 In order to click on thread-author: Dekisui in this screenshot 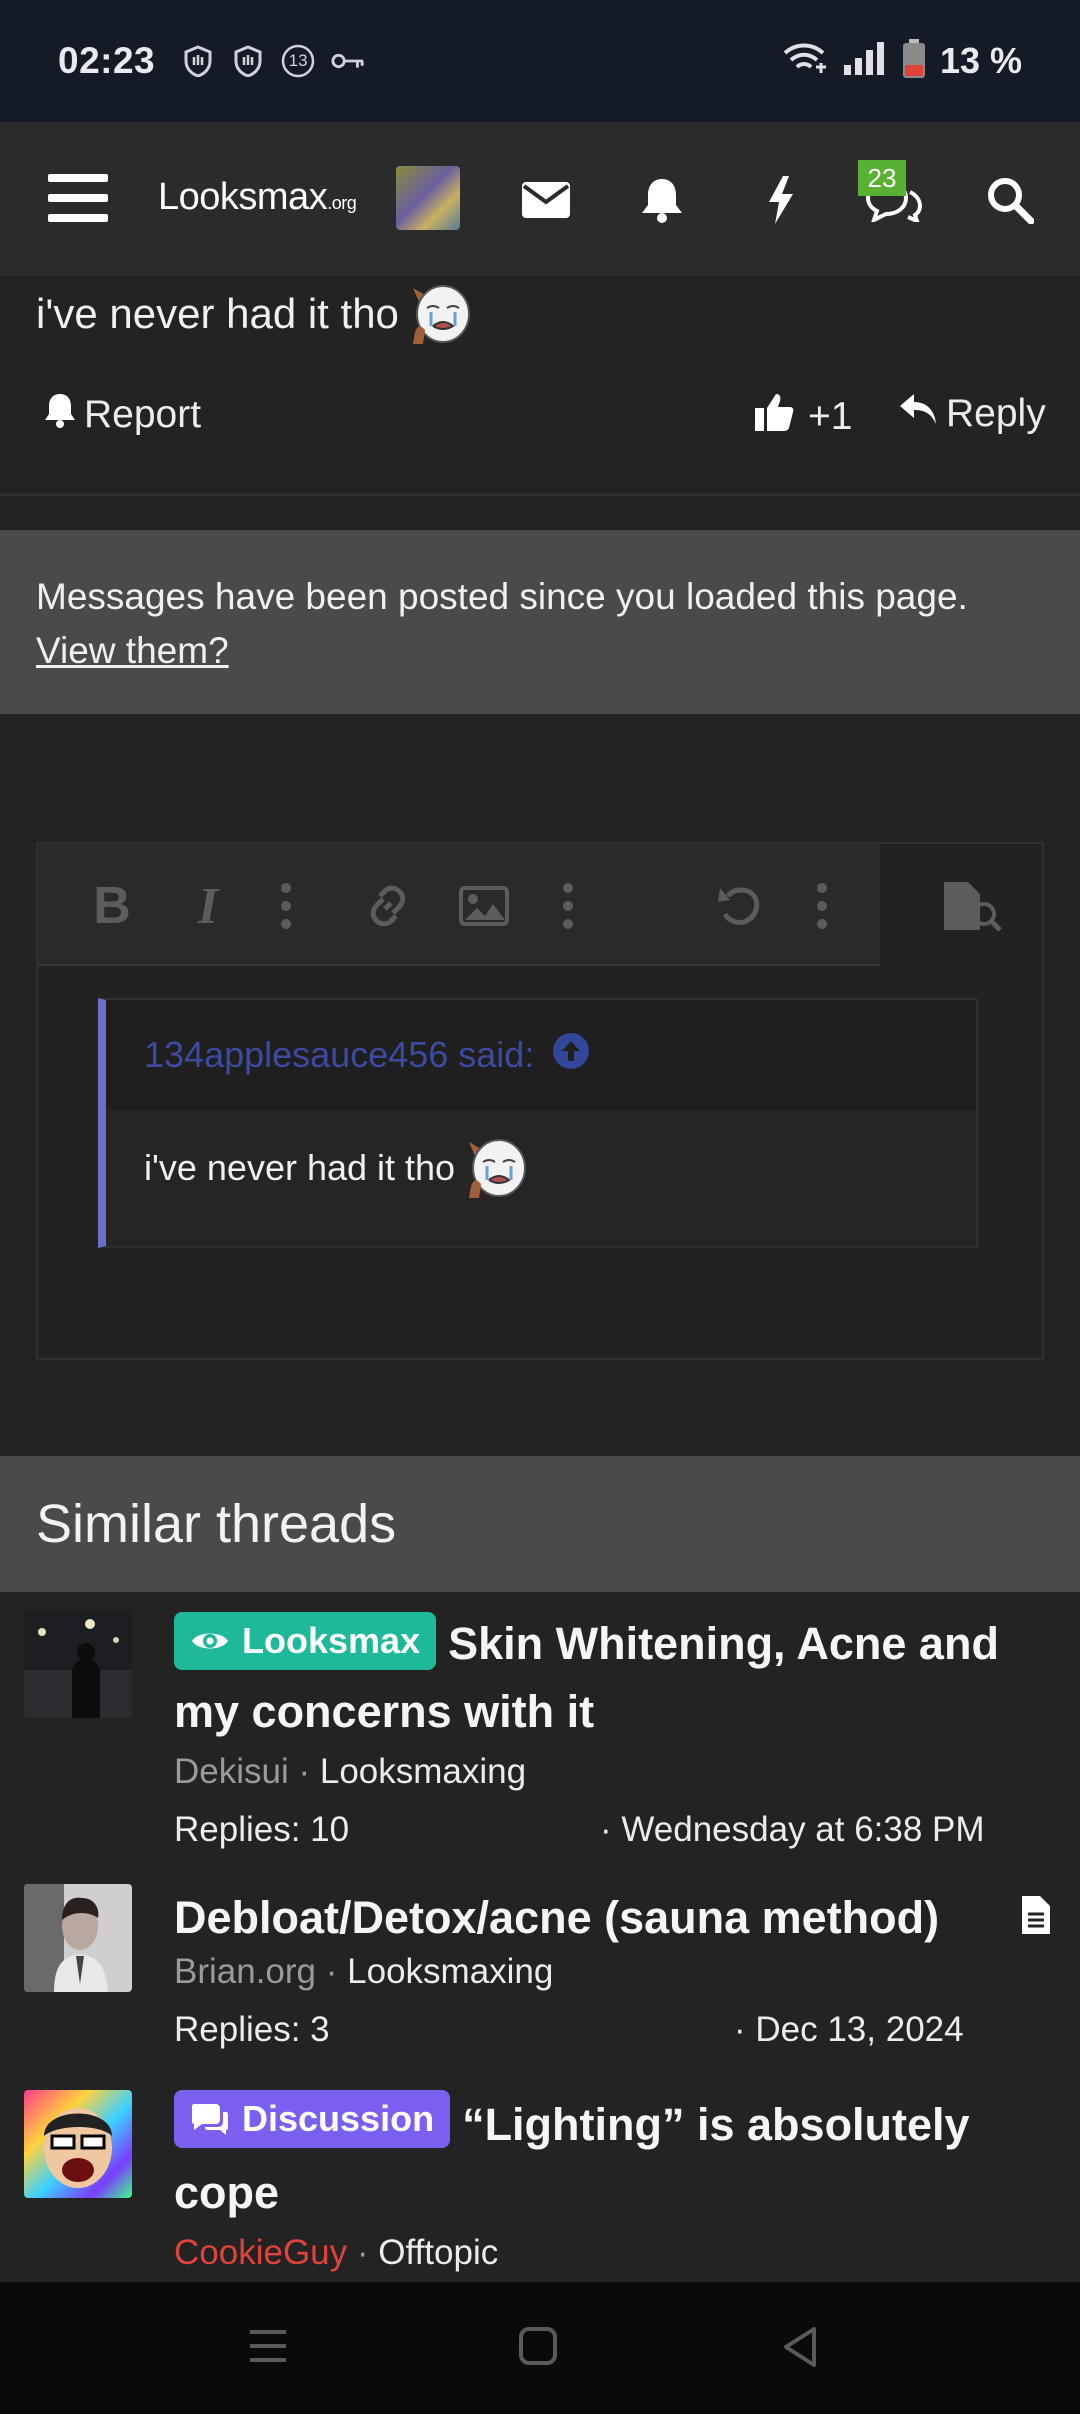, I will do `click(231, 1771)`.